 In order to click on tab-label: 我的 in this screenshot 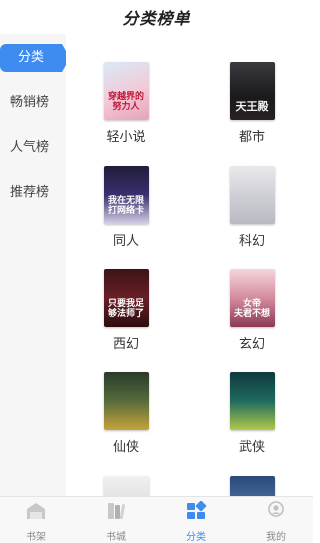, I will do `click(276, 537)`.